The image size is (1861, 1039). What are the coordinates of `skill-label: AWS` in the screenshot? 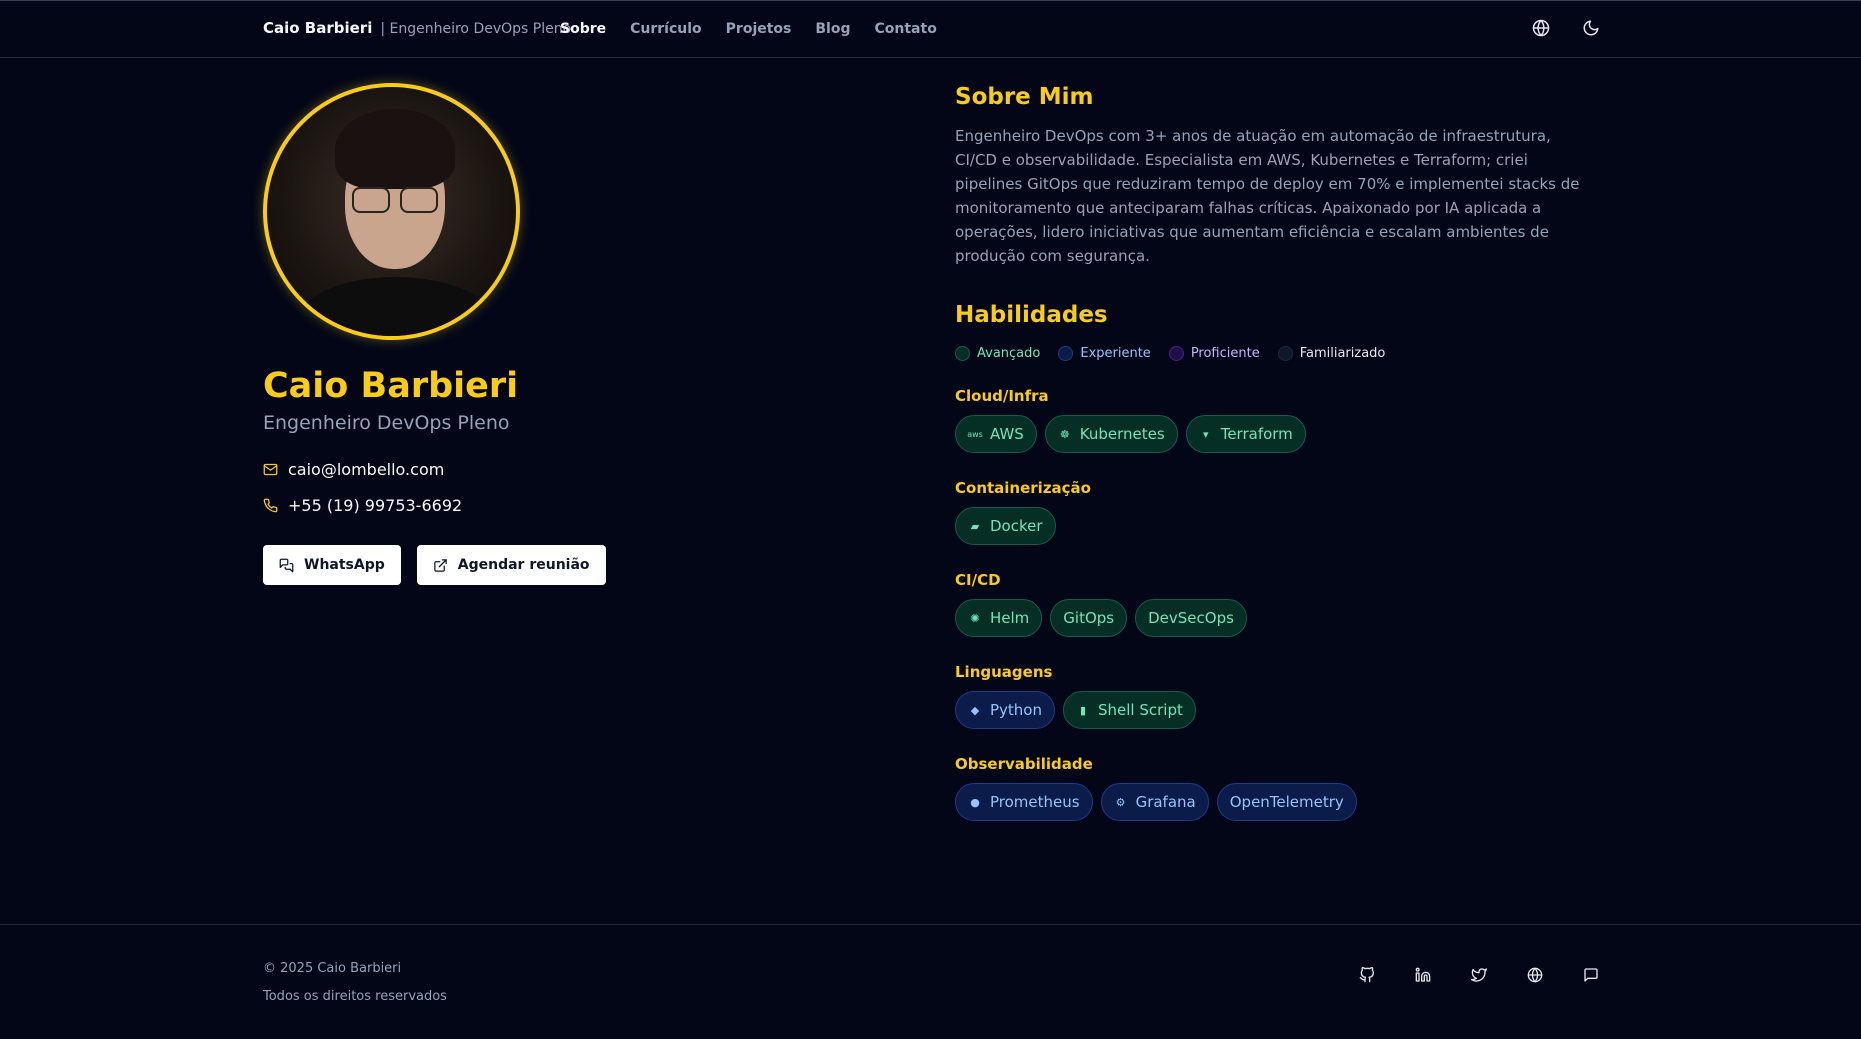 It's located at (1007, 434).